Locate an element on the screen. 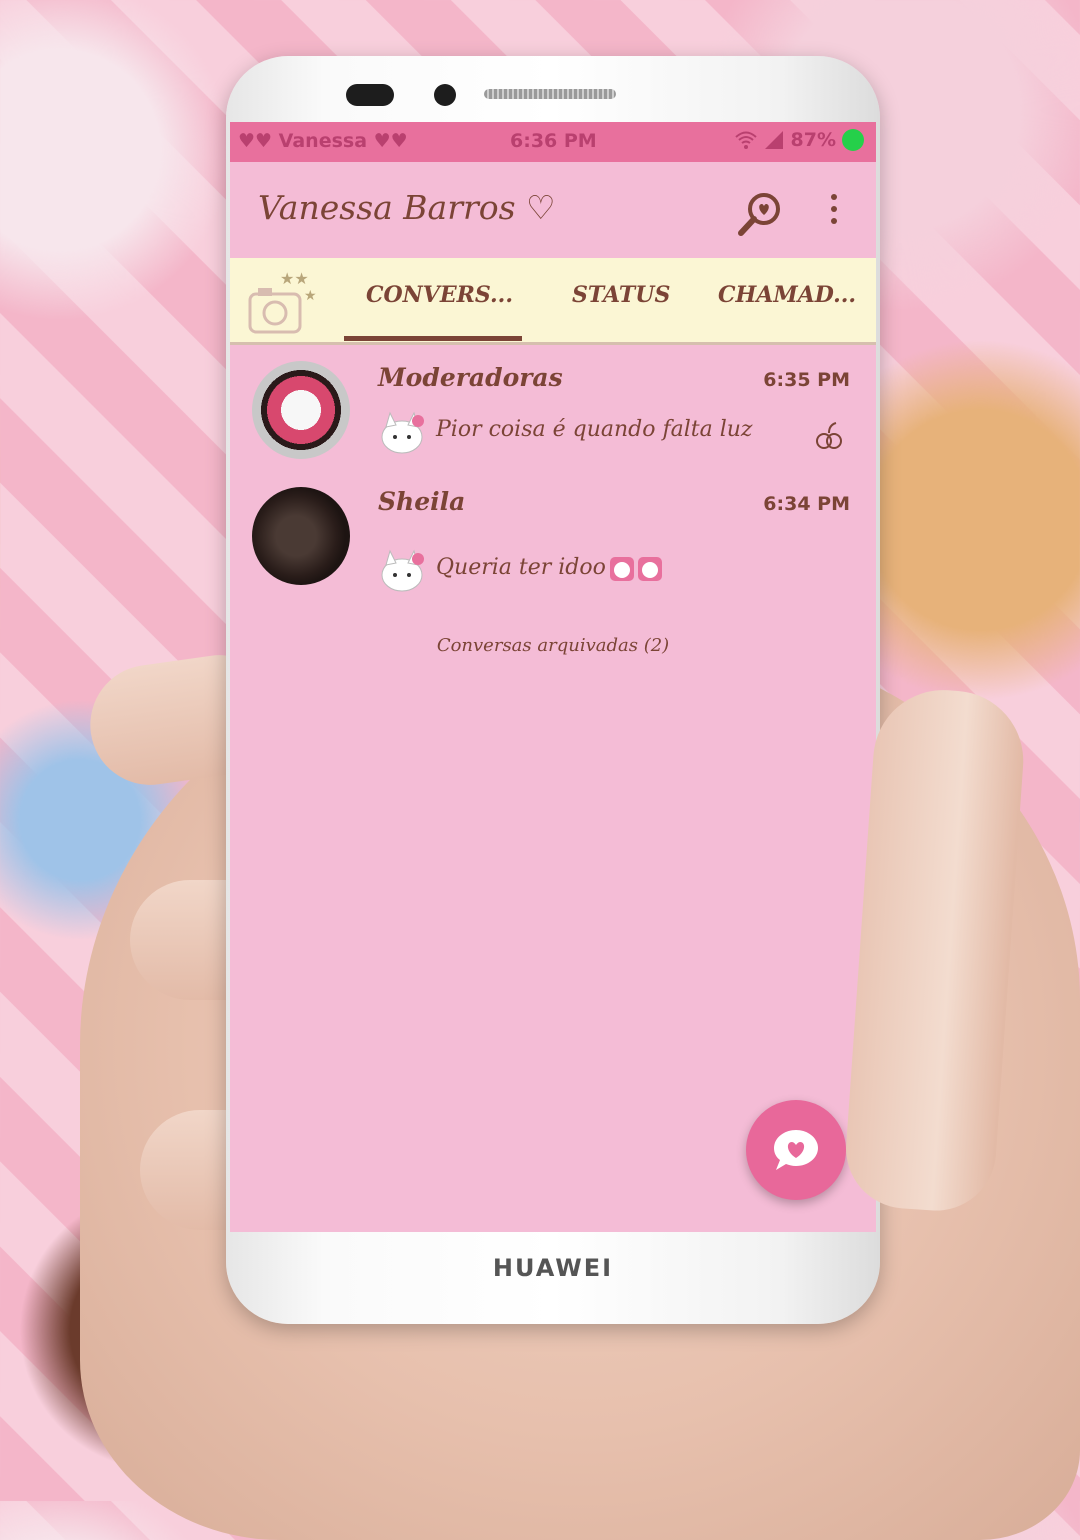 Image resolution: width=1080 pixels, height=1540 pixels. chat-time: 6:35 PM is located at coordinates (806, 380).